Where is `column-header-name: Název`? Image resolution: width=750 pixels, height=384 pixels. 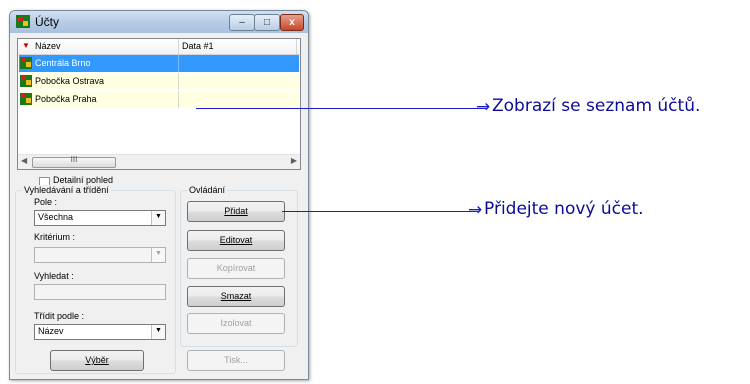 column-header-name: Název is located at coordinates (48, 46).